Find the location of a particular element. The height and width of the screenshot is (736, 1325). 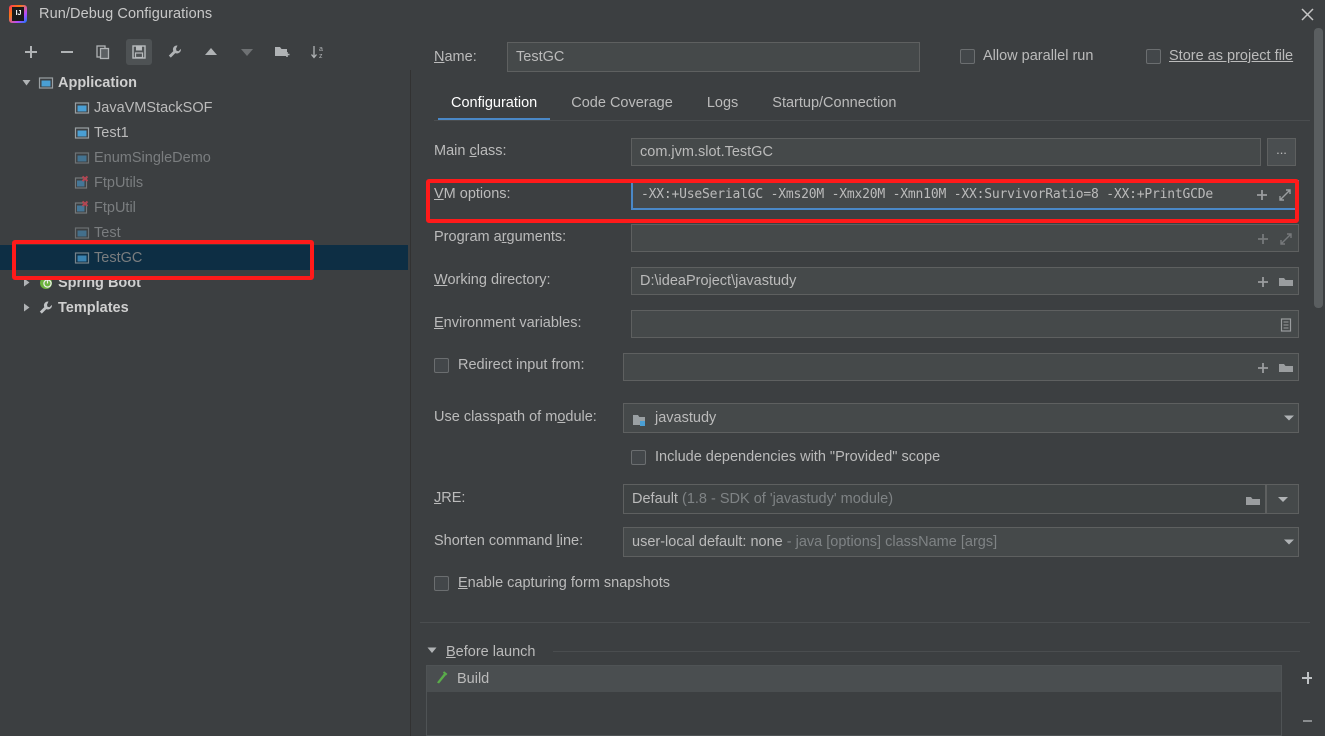

save-configuration-button is located at coordinates (139, 52).